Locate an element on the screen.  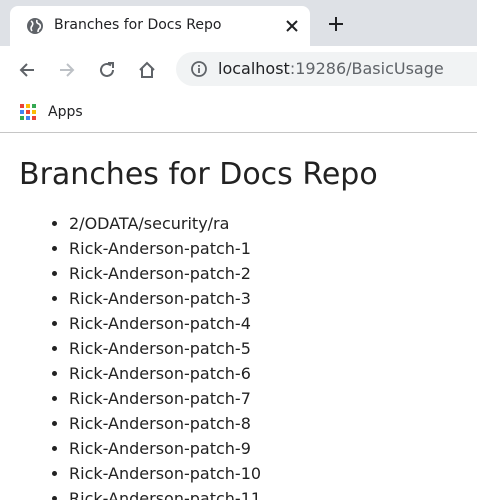
apps-grid-icon is located at coordinates (28, 112).